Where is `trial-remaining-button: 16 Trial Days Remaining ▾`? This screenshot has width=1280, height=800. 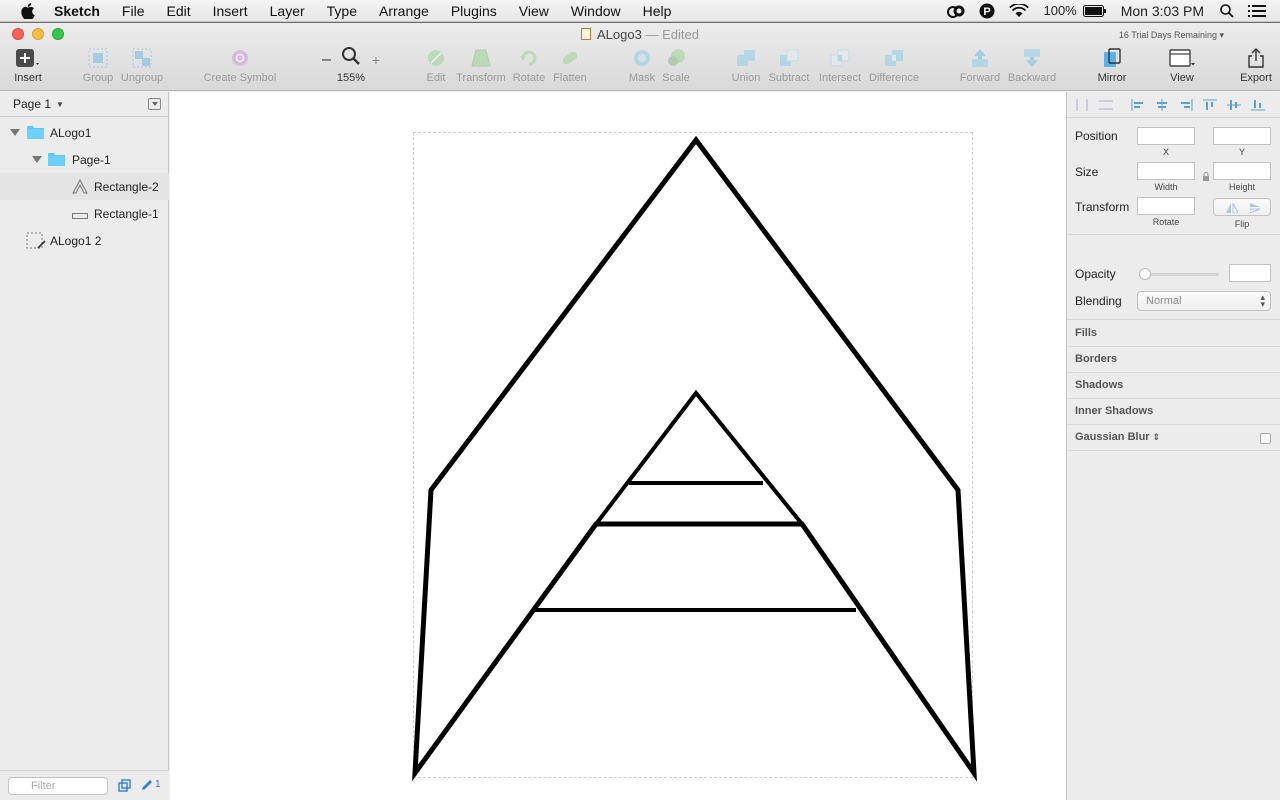 trial-remaining-button: 16 Trial Days Remaining ▾ is located at coordinates (1171, 35).